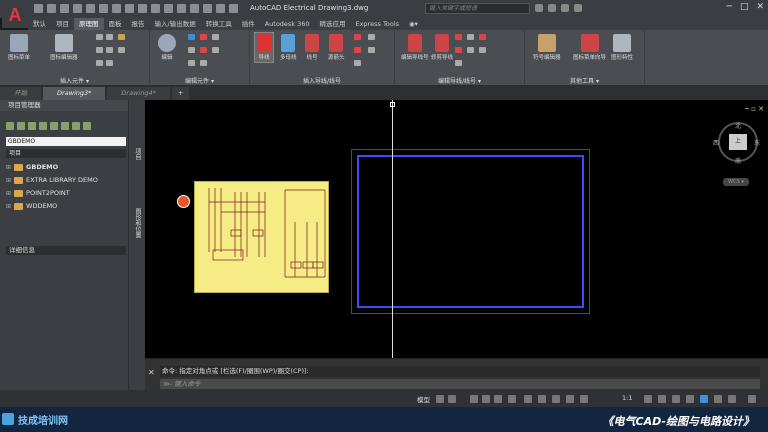 The width and height of the screenshot is (768, 432). Describe the element at coordinates (736, 182) in the screenshot. I see `wcs-menu: WCS ▾` at that location.